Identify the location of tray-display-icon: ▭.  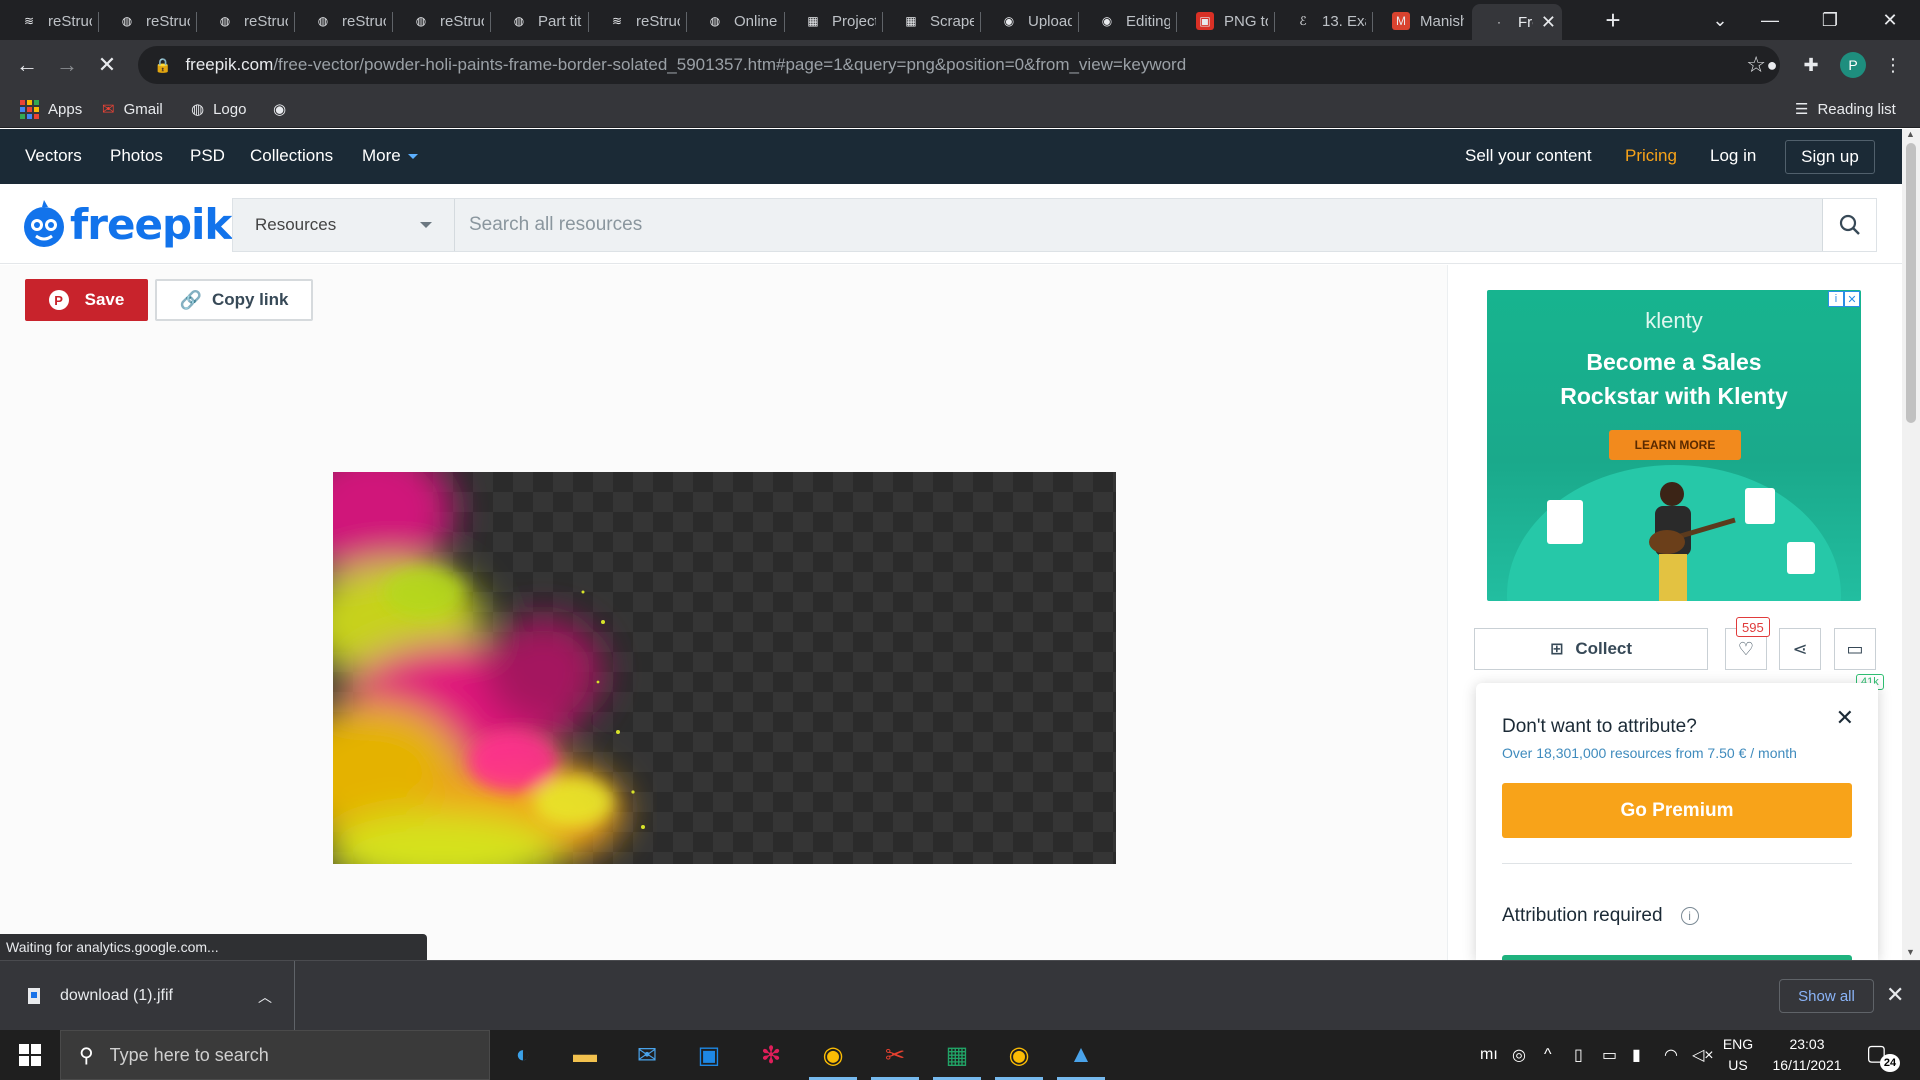
(1609, 1055).